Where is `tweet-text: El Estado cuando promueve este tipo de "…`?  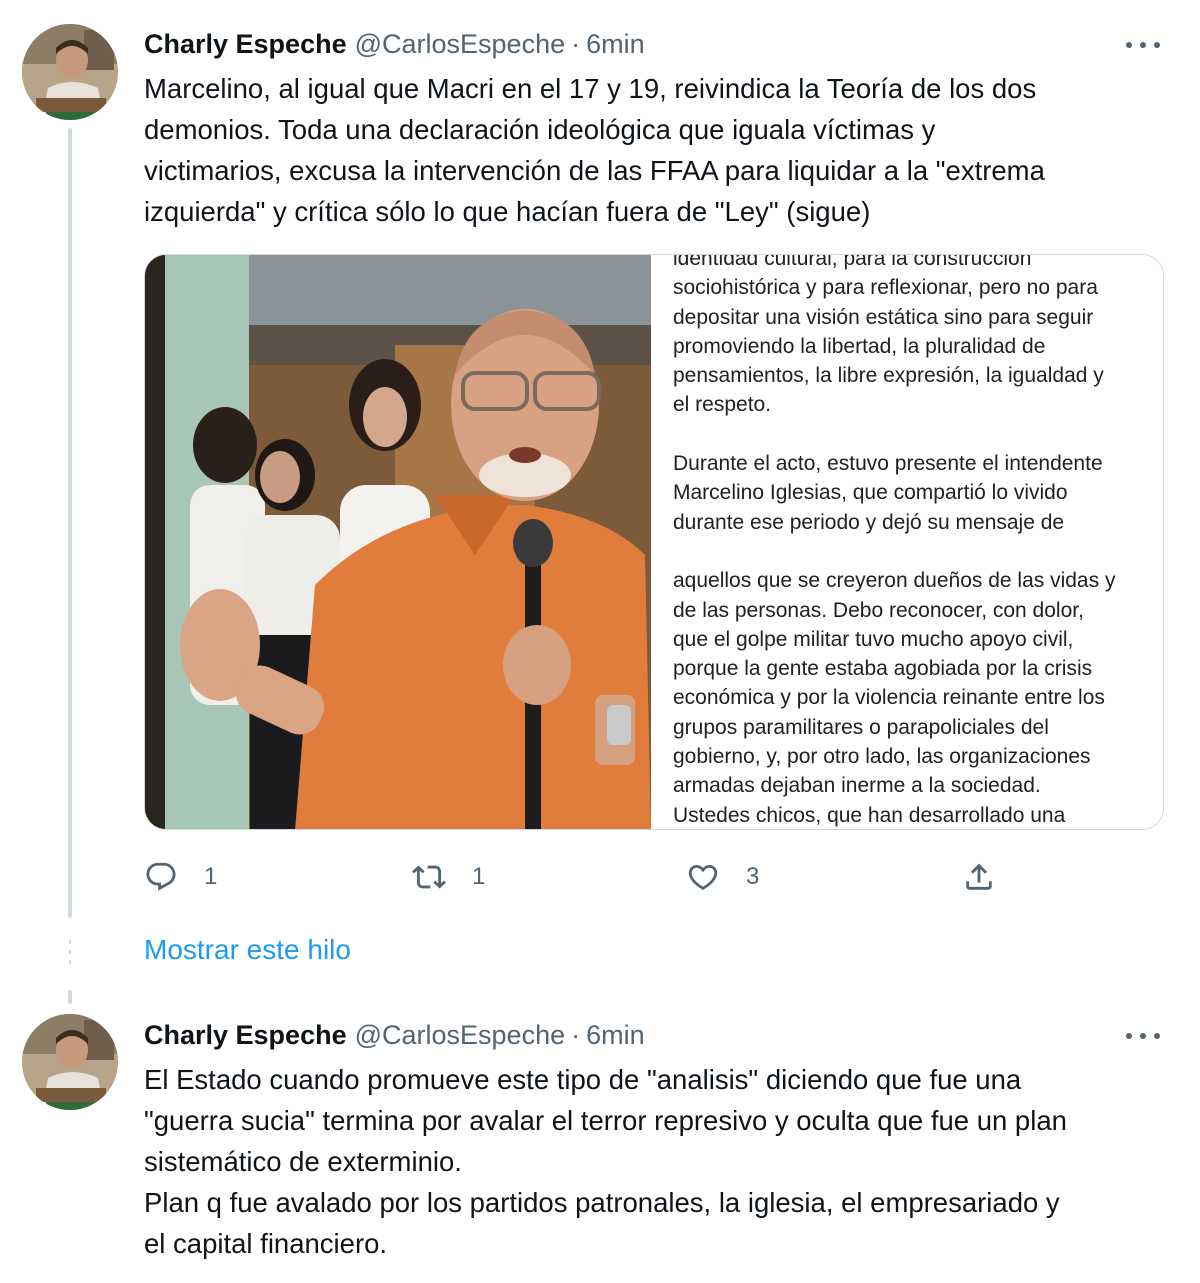 tweet-text: El Estado cuando promueve este tipo de "… is located at coordinates (605, 1161).